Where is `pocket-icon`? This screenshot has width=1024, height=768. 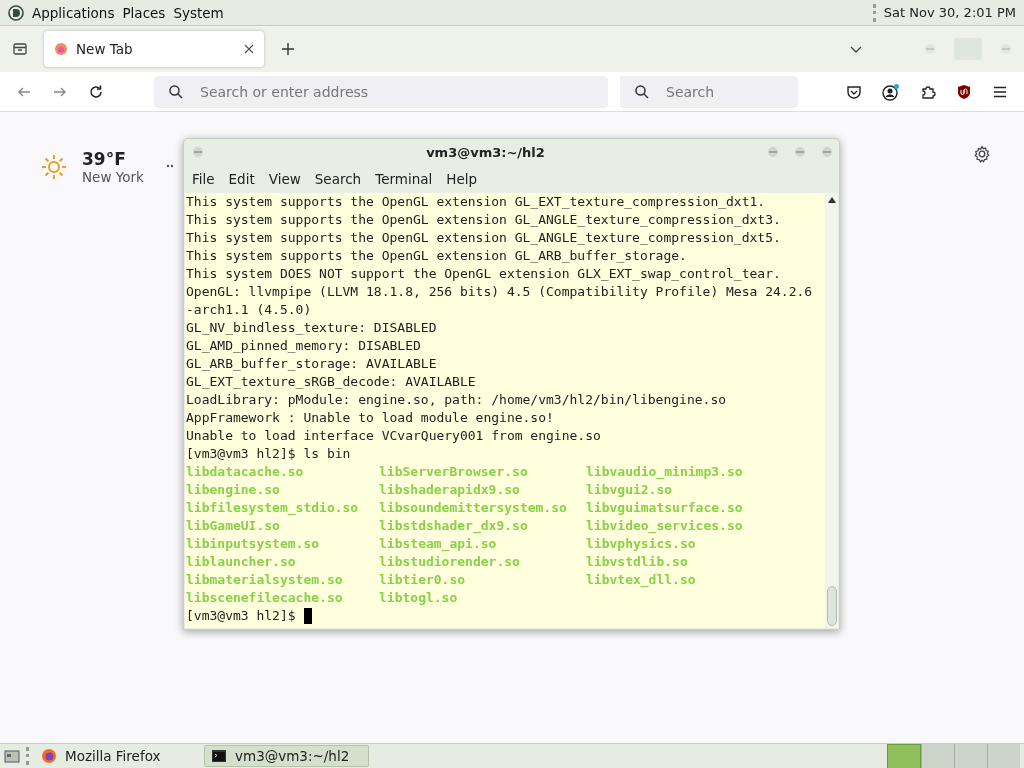
pocket-icon is located at coordinates (854, 91).